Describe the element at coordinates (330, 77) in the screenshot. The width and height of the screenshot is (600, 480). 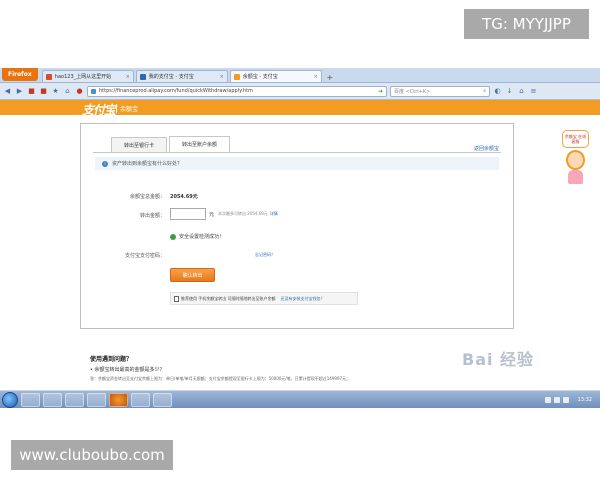
I see `new-tab-button: +` at that location.